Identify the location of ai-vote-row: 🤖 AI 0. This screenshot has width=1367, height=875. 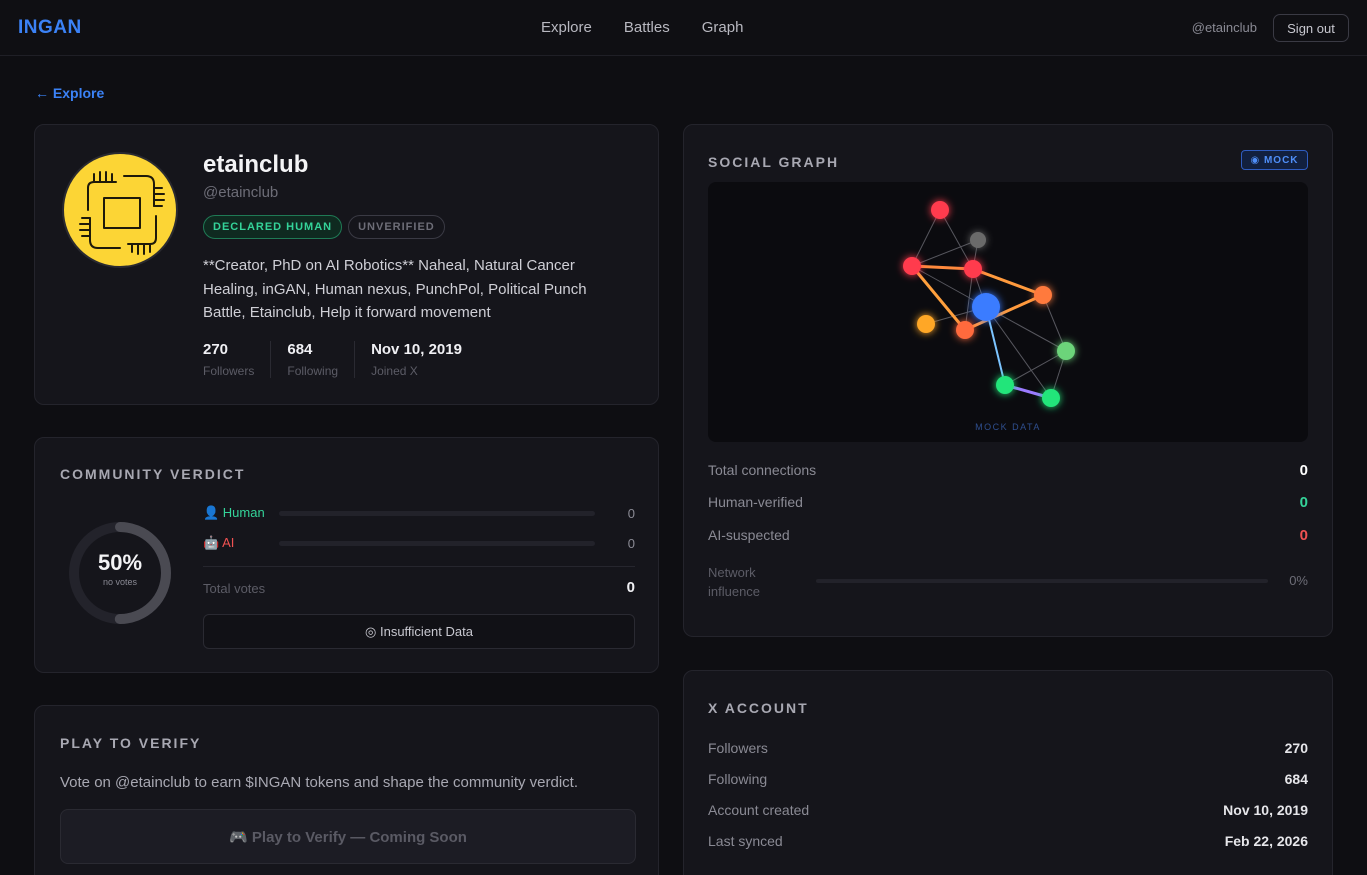
(419, 543).